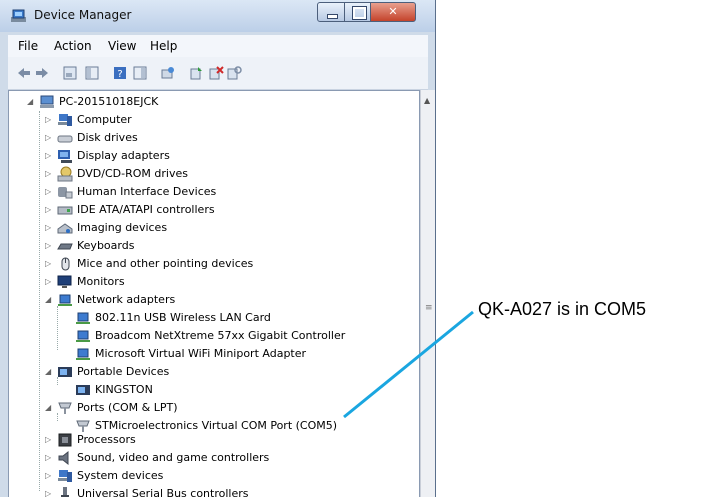 The height and width of the screenshot is (497, 718). I want to click on tree-child-label: KINGSTON, so click(124, 389).